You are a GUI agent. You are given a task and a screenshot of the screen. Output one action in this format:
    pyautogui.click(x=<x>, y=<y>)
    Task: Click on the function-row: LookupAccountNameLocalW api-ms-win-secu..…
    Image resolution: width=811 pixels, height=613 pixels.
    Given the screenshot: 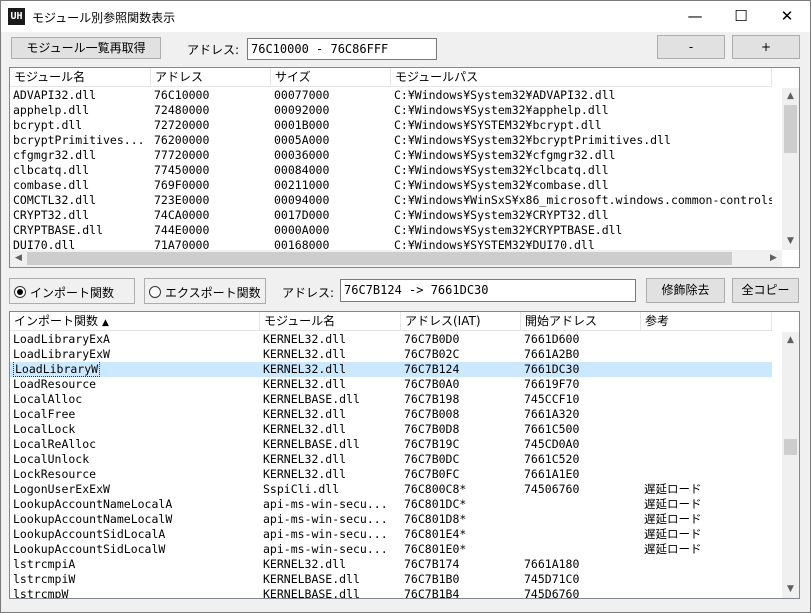 What is the action you would take?
    pyautogui.click(x=391, y=519)
    